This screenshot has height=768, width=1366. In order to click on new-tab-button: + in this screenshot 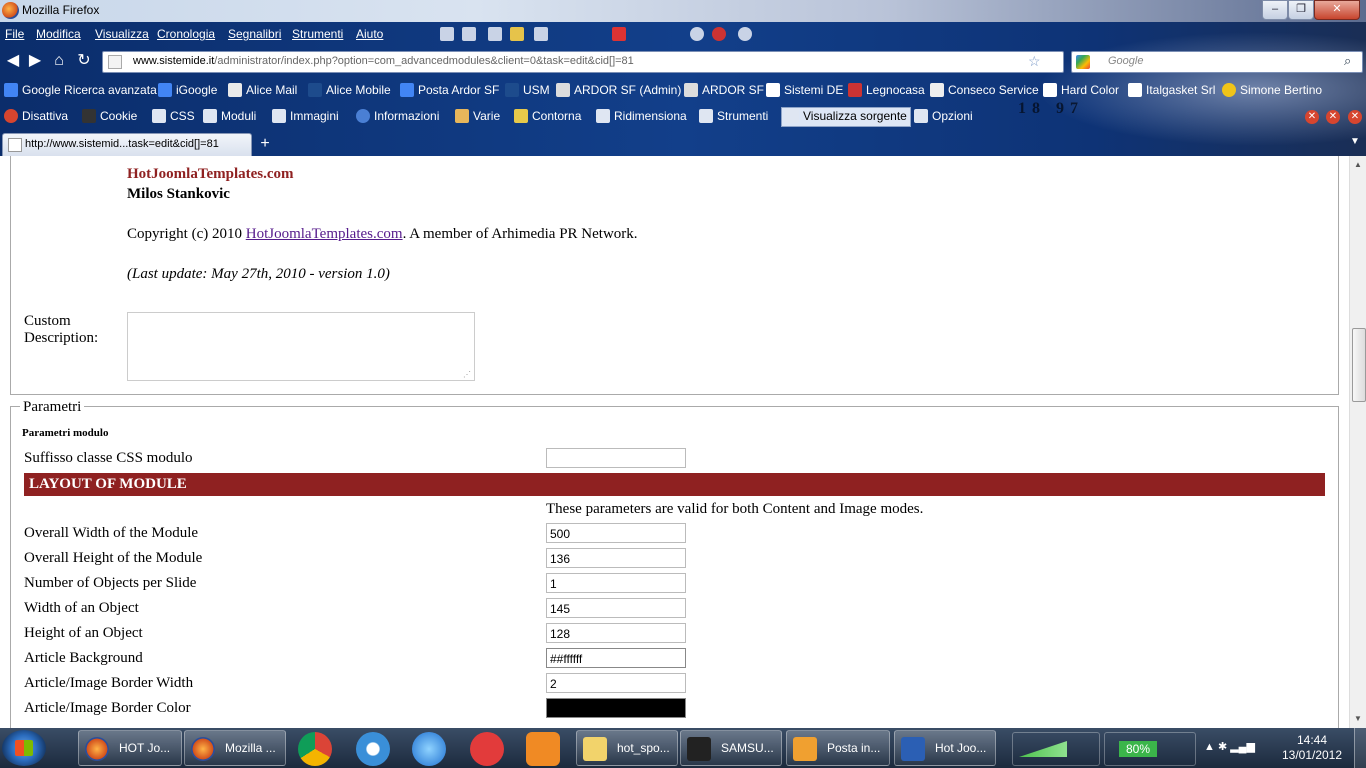, I will do `click(265, 144)`.